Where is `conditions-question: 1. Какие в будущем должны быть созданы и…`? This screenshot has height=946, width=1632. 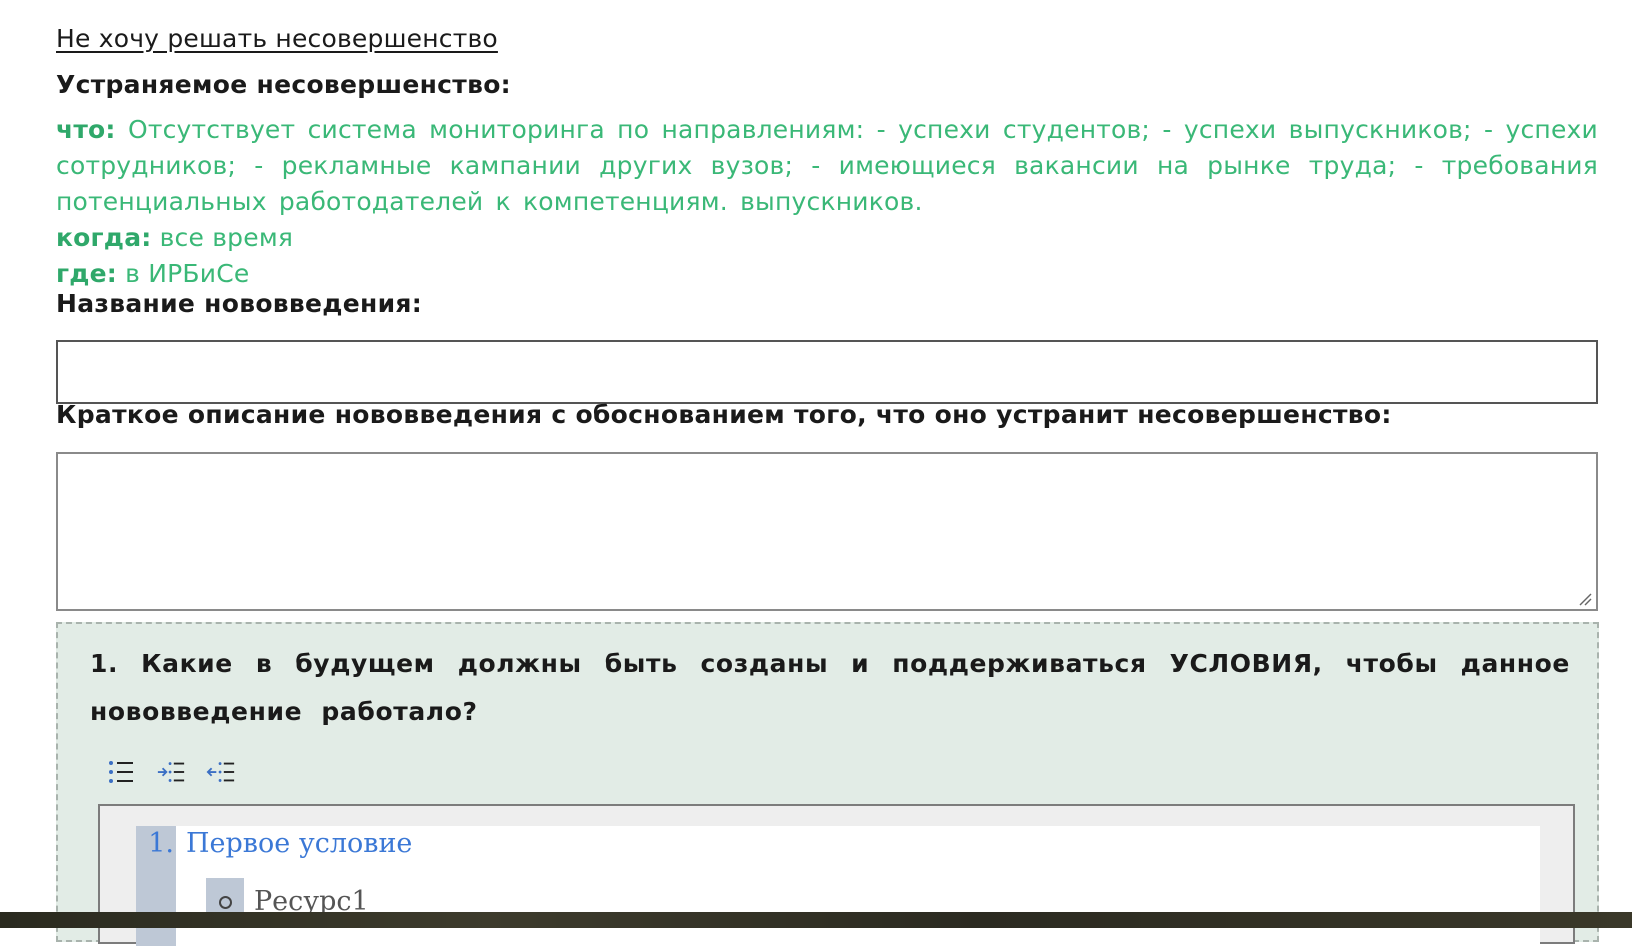
conditions-question: 1. Какие в будущем должны быть созданы и… is located at coordinates (830, 687).